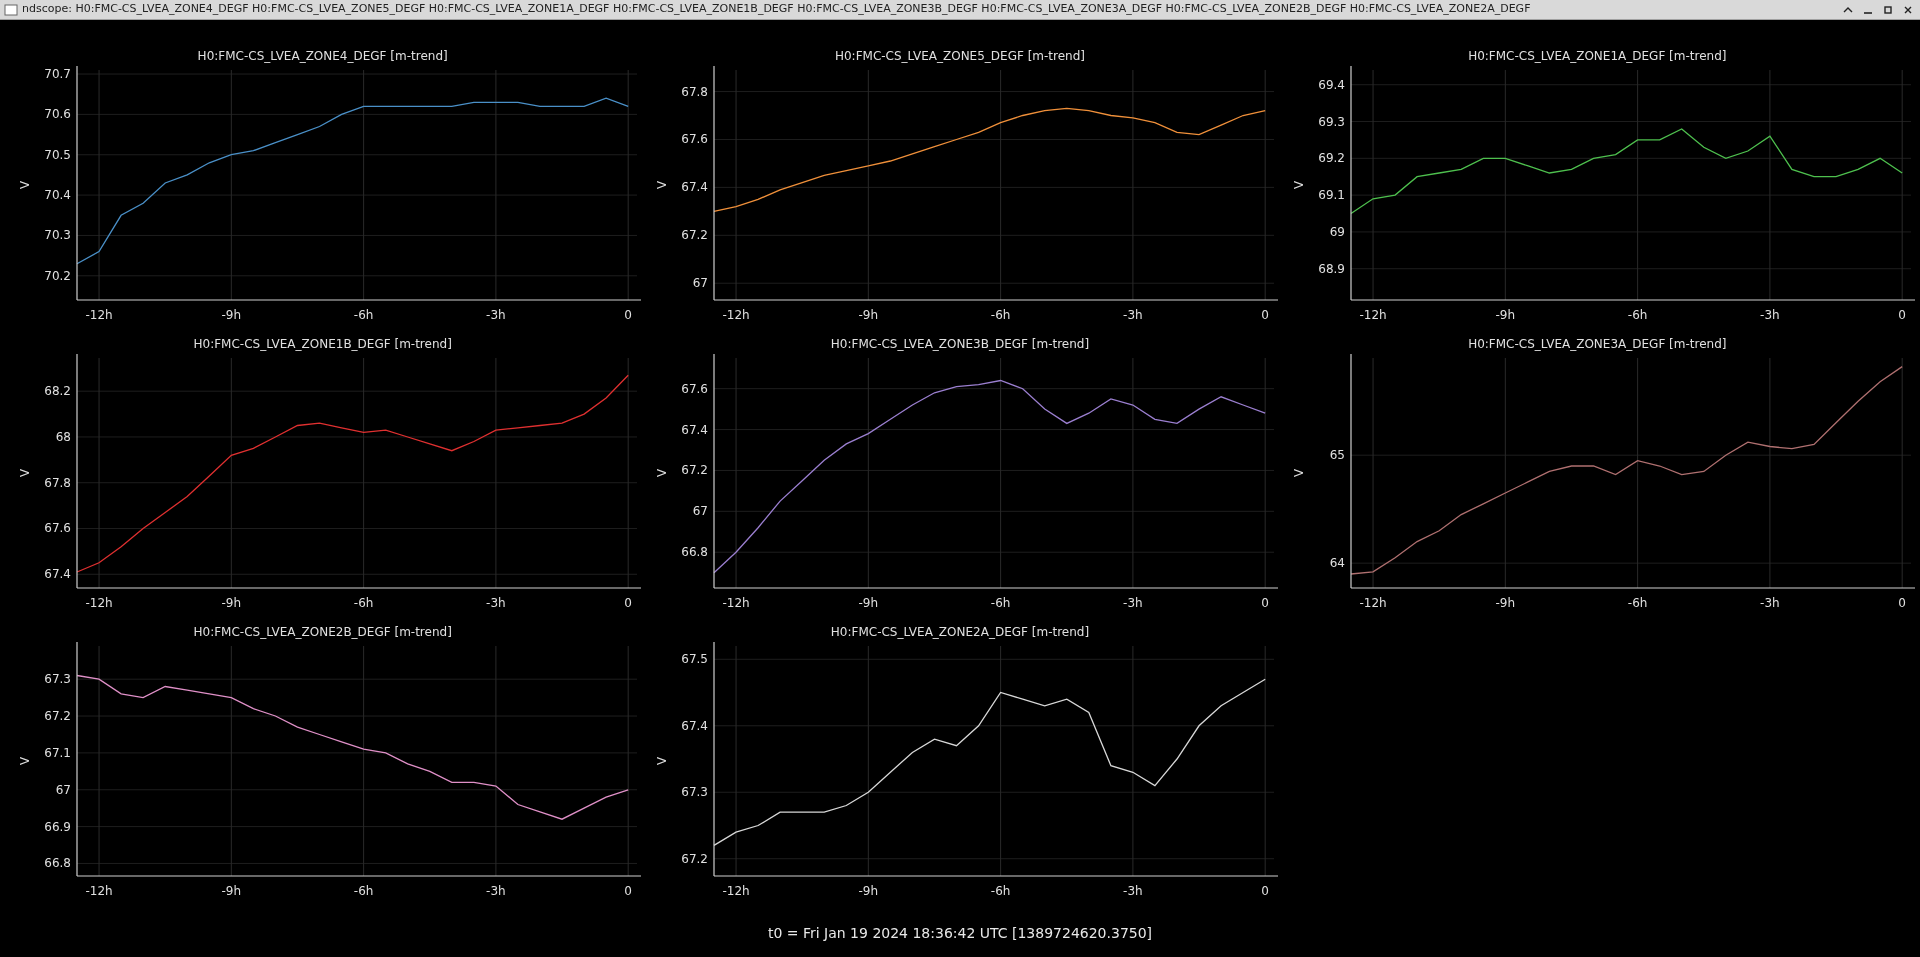  Describe the element at coordinates (57, 275) in the screenshot. I see `axis-tick-label: 70.2` at that location.